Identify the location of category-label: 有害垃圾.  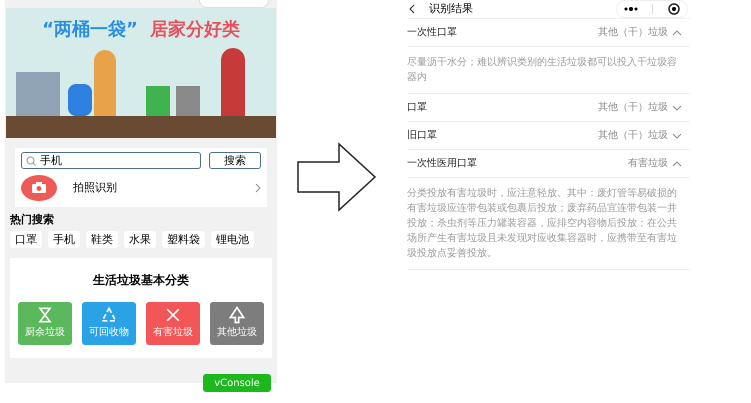
(173, 333).